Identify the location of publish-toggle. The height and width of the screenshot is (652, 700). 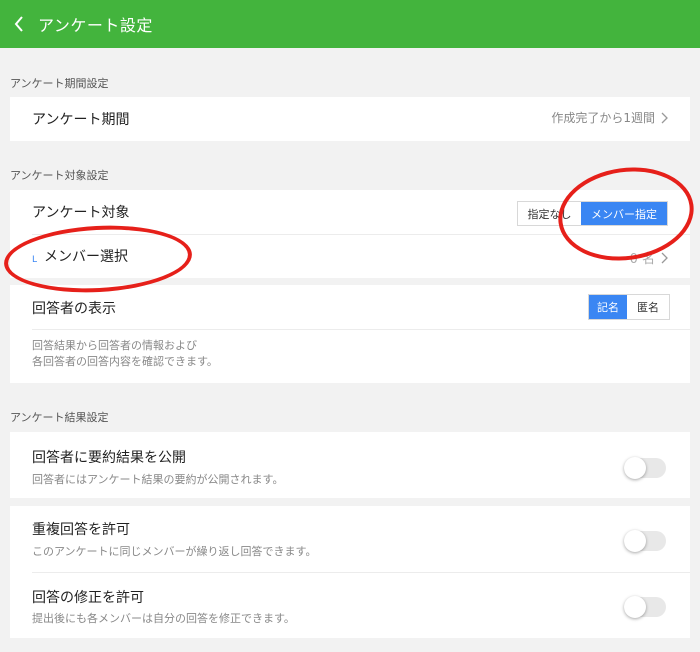
(645, 468).